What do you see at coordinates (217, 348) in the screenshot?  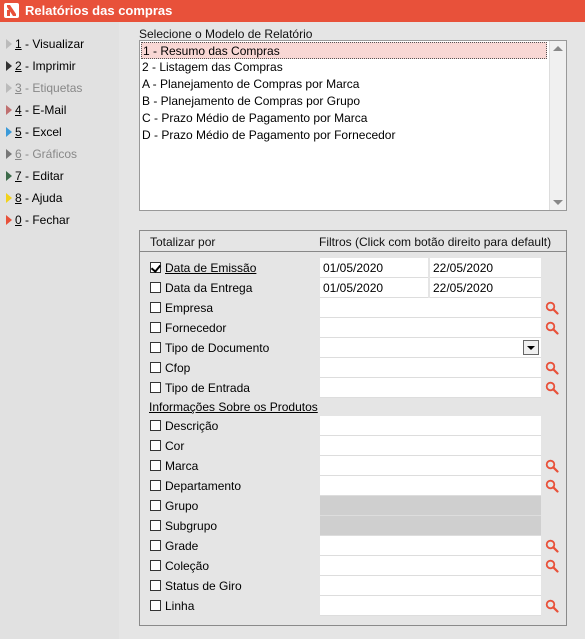 I see `filter-label: Tipo de Documento` at bounding box center [217, 348].